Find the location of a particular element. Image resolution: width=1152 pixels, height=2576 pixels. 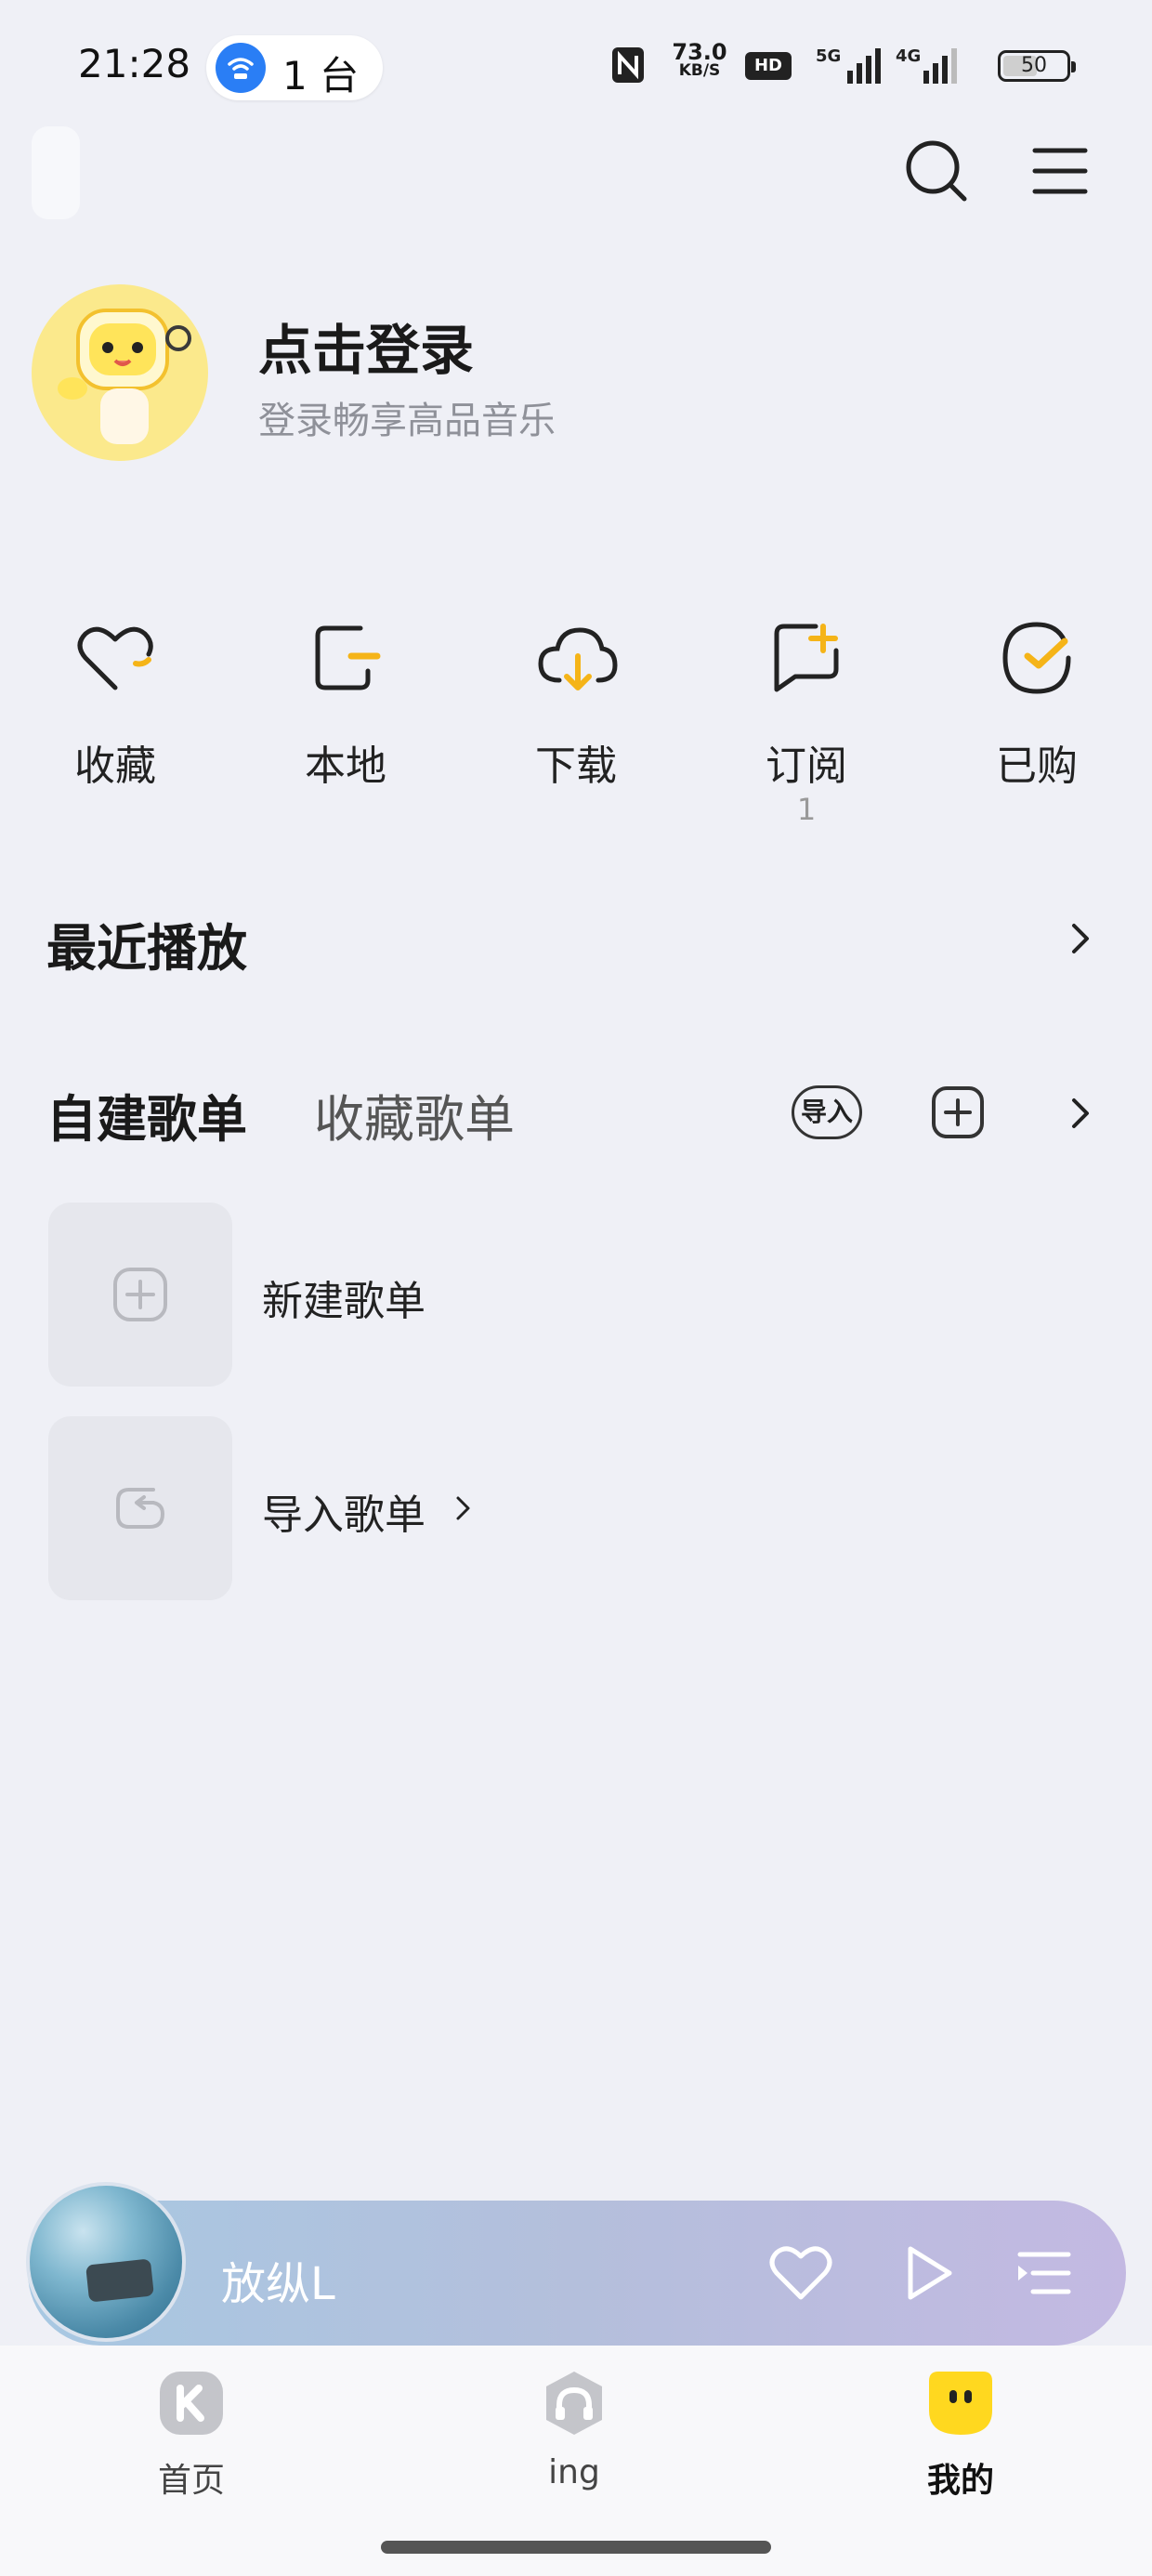

quick-label: 本地 is located at coordinates (345, 766).